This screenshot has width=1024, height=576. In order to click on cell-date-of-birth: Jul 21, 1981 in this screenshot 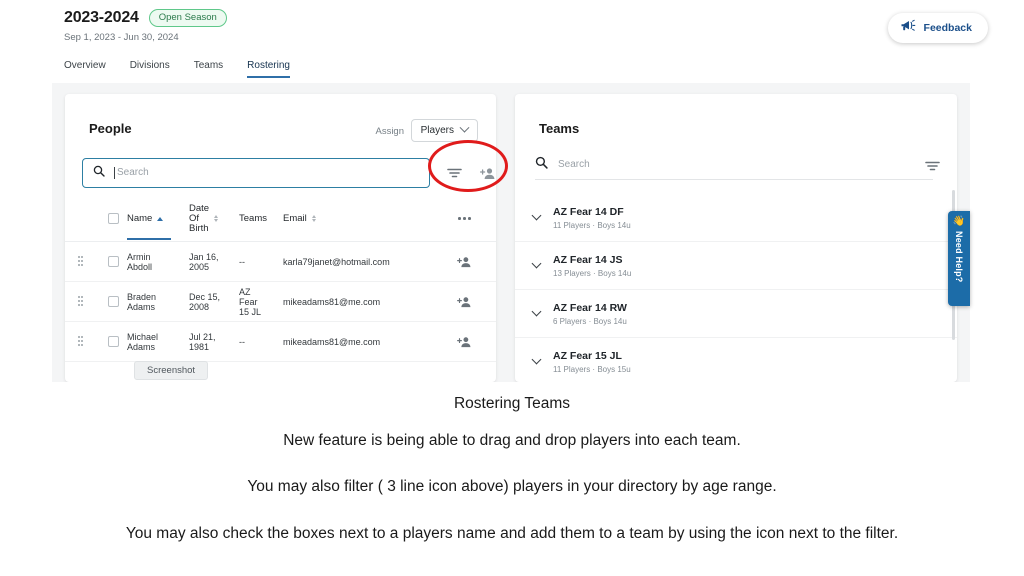, I will do `click(214, 342)`.